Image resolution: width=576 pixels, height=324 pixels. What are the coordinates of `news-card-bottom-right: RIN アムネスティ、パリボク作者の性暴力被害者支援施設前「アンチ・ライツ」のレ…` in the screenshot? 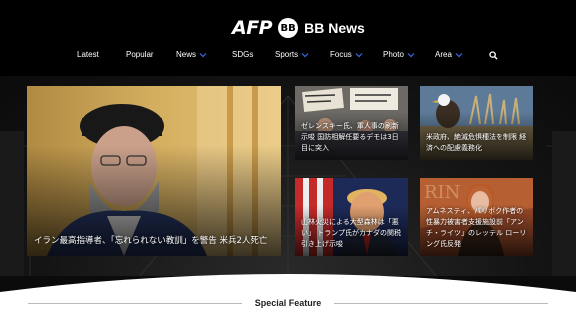 It's located at (476, 217).